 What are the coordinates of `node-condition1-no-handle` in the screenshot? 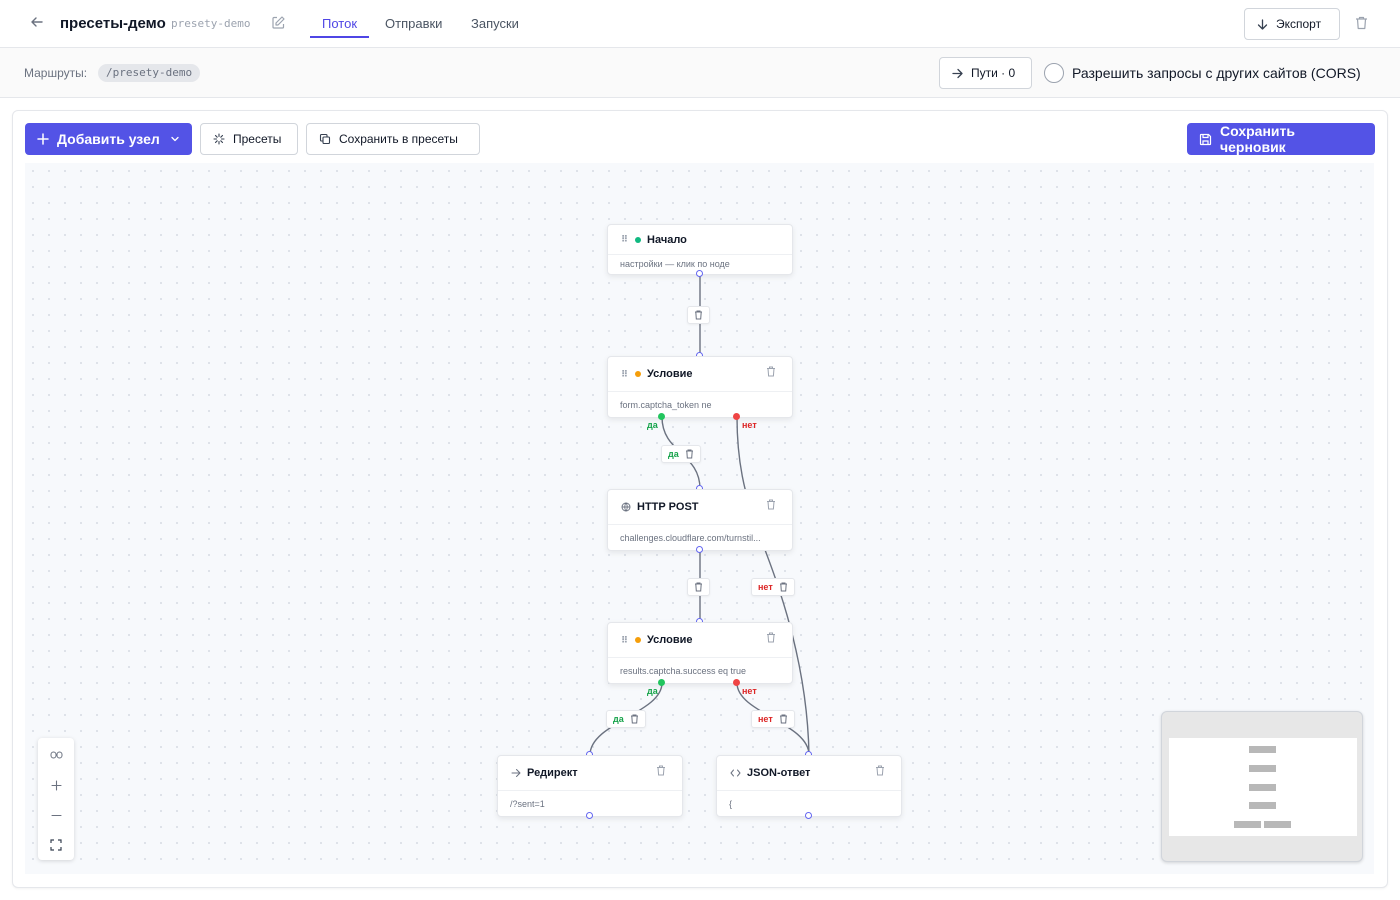 It's located at (736, 416).